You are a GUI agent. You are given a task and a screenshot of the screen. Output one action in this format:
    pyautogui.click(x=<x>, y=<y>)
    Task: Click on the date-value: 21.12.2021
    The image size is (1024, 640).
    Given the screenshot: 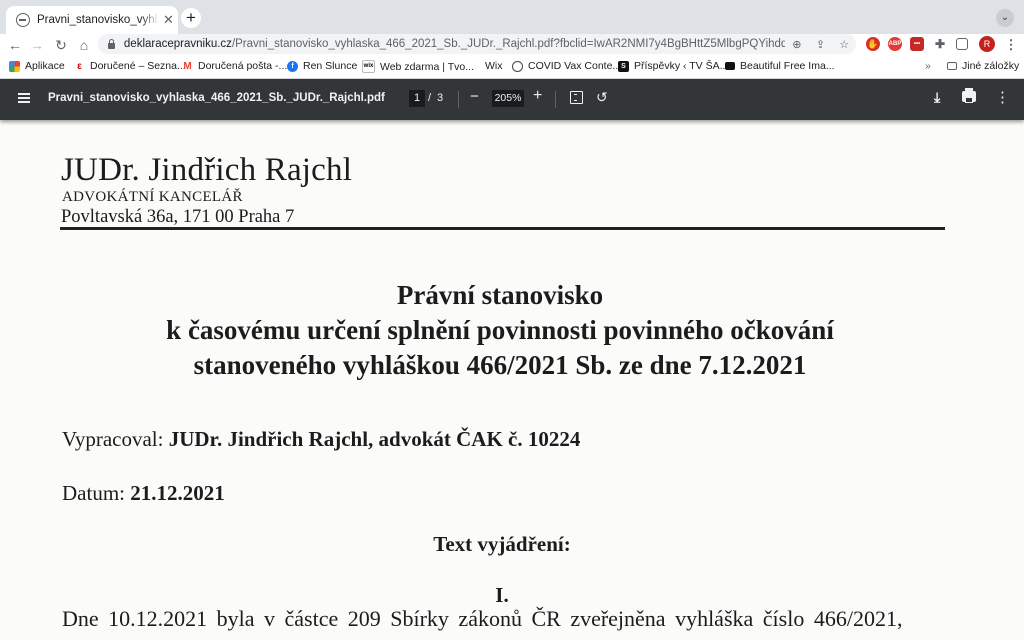 What is the action you would take?
    pyautogui.click(x=177, y=493)
    